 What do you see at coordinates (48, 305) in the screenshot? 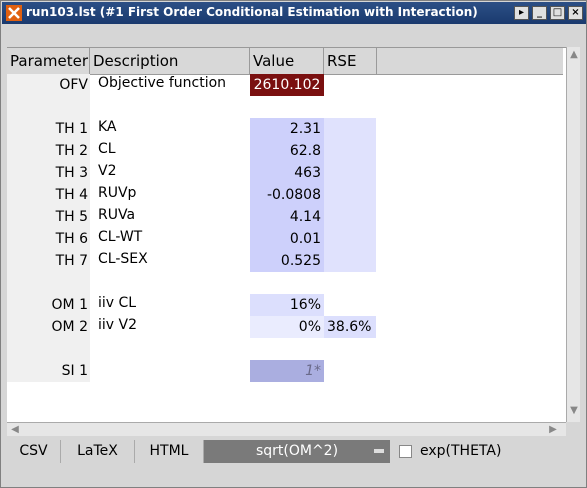
I see `omega-param: OM 1` at bounding box center [48, 305].